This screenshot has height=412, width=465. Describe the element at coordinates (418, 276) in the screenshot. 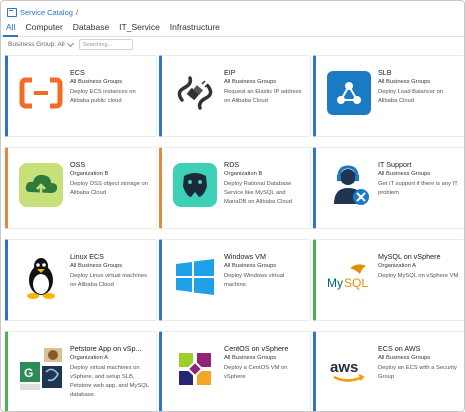

I see `card-description: Deploy MySQL on vSphere VM` at that location.